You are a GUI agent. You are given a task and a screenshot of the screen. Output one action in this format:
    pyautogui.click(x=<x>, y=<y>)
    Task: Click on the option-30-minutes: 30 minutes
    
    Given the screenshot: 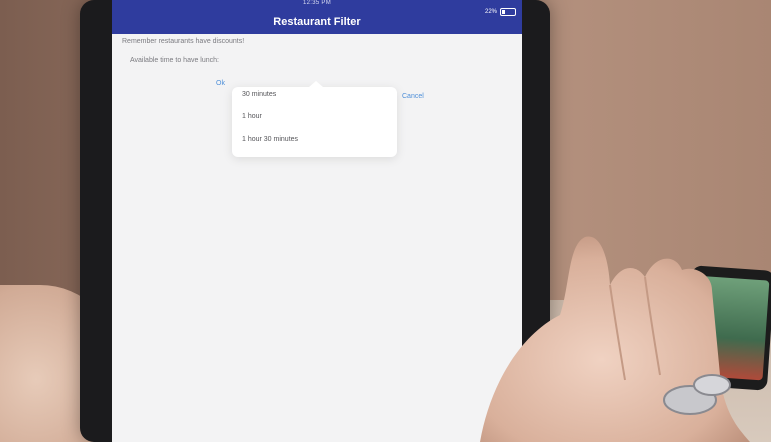 What is the action you would take?
    pyautogui.click(x=259, y=94)
    